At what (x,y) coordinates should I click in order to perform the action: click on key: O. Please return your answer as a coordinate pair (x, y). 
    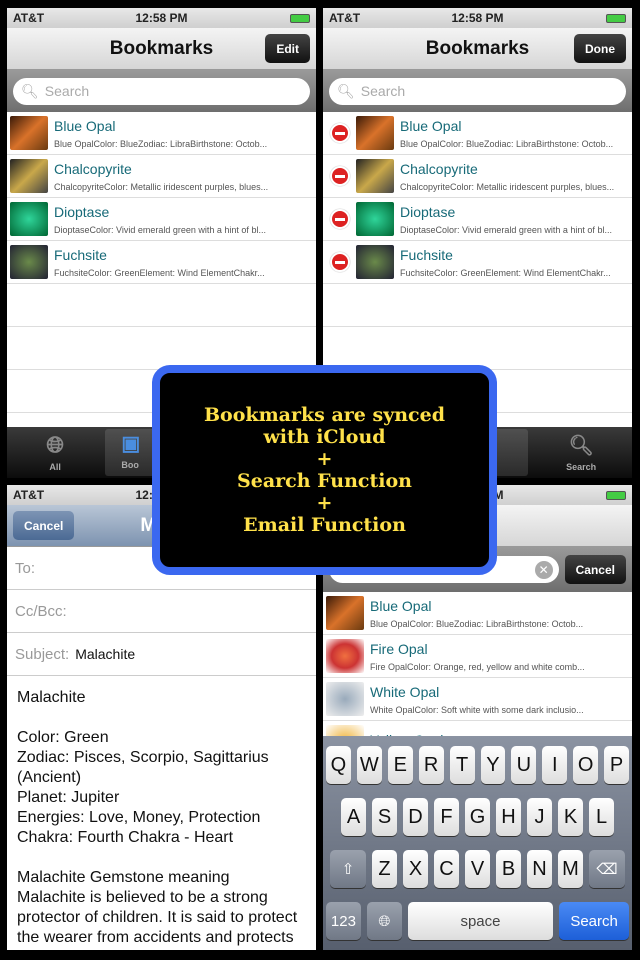
    Looking at the image, I should click on (586, 765).